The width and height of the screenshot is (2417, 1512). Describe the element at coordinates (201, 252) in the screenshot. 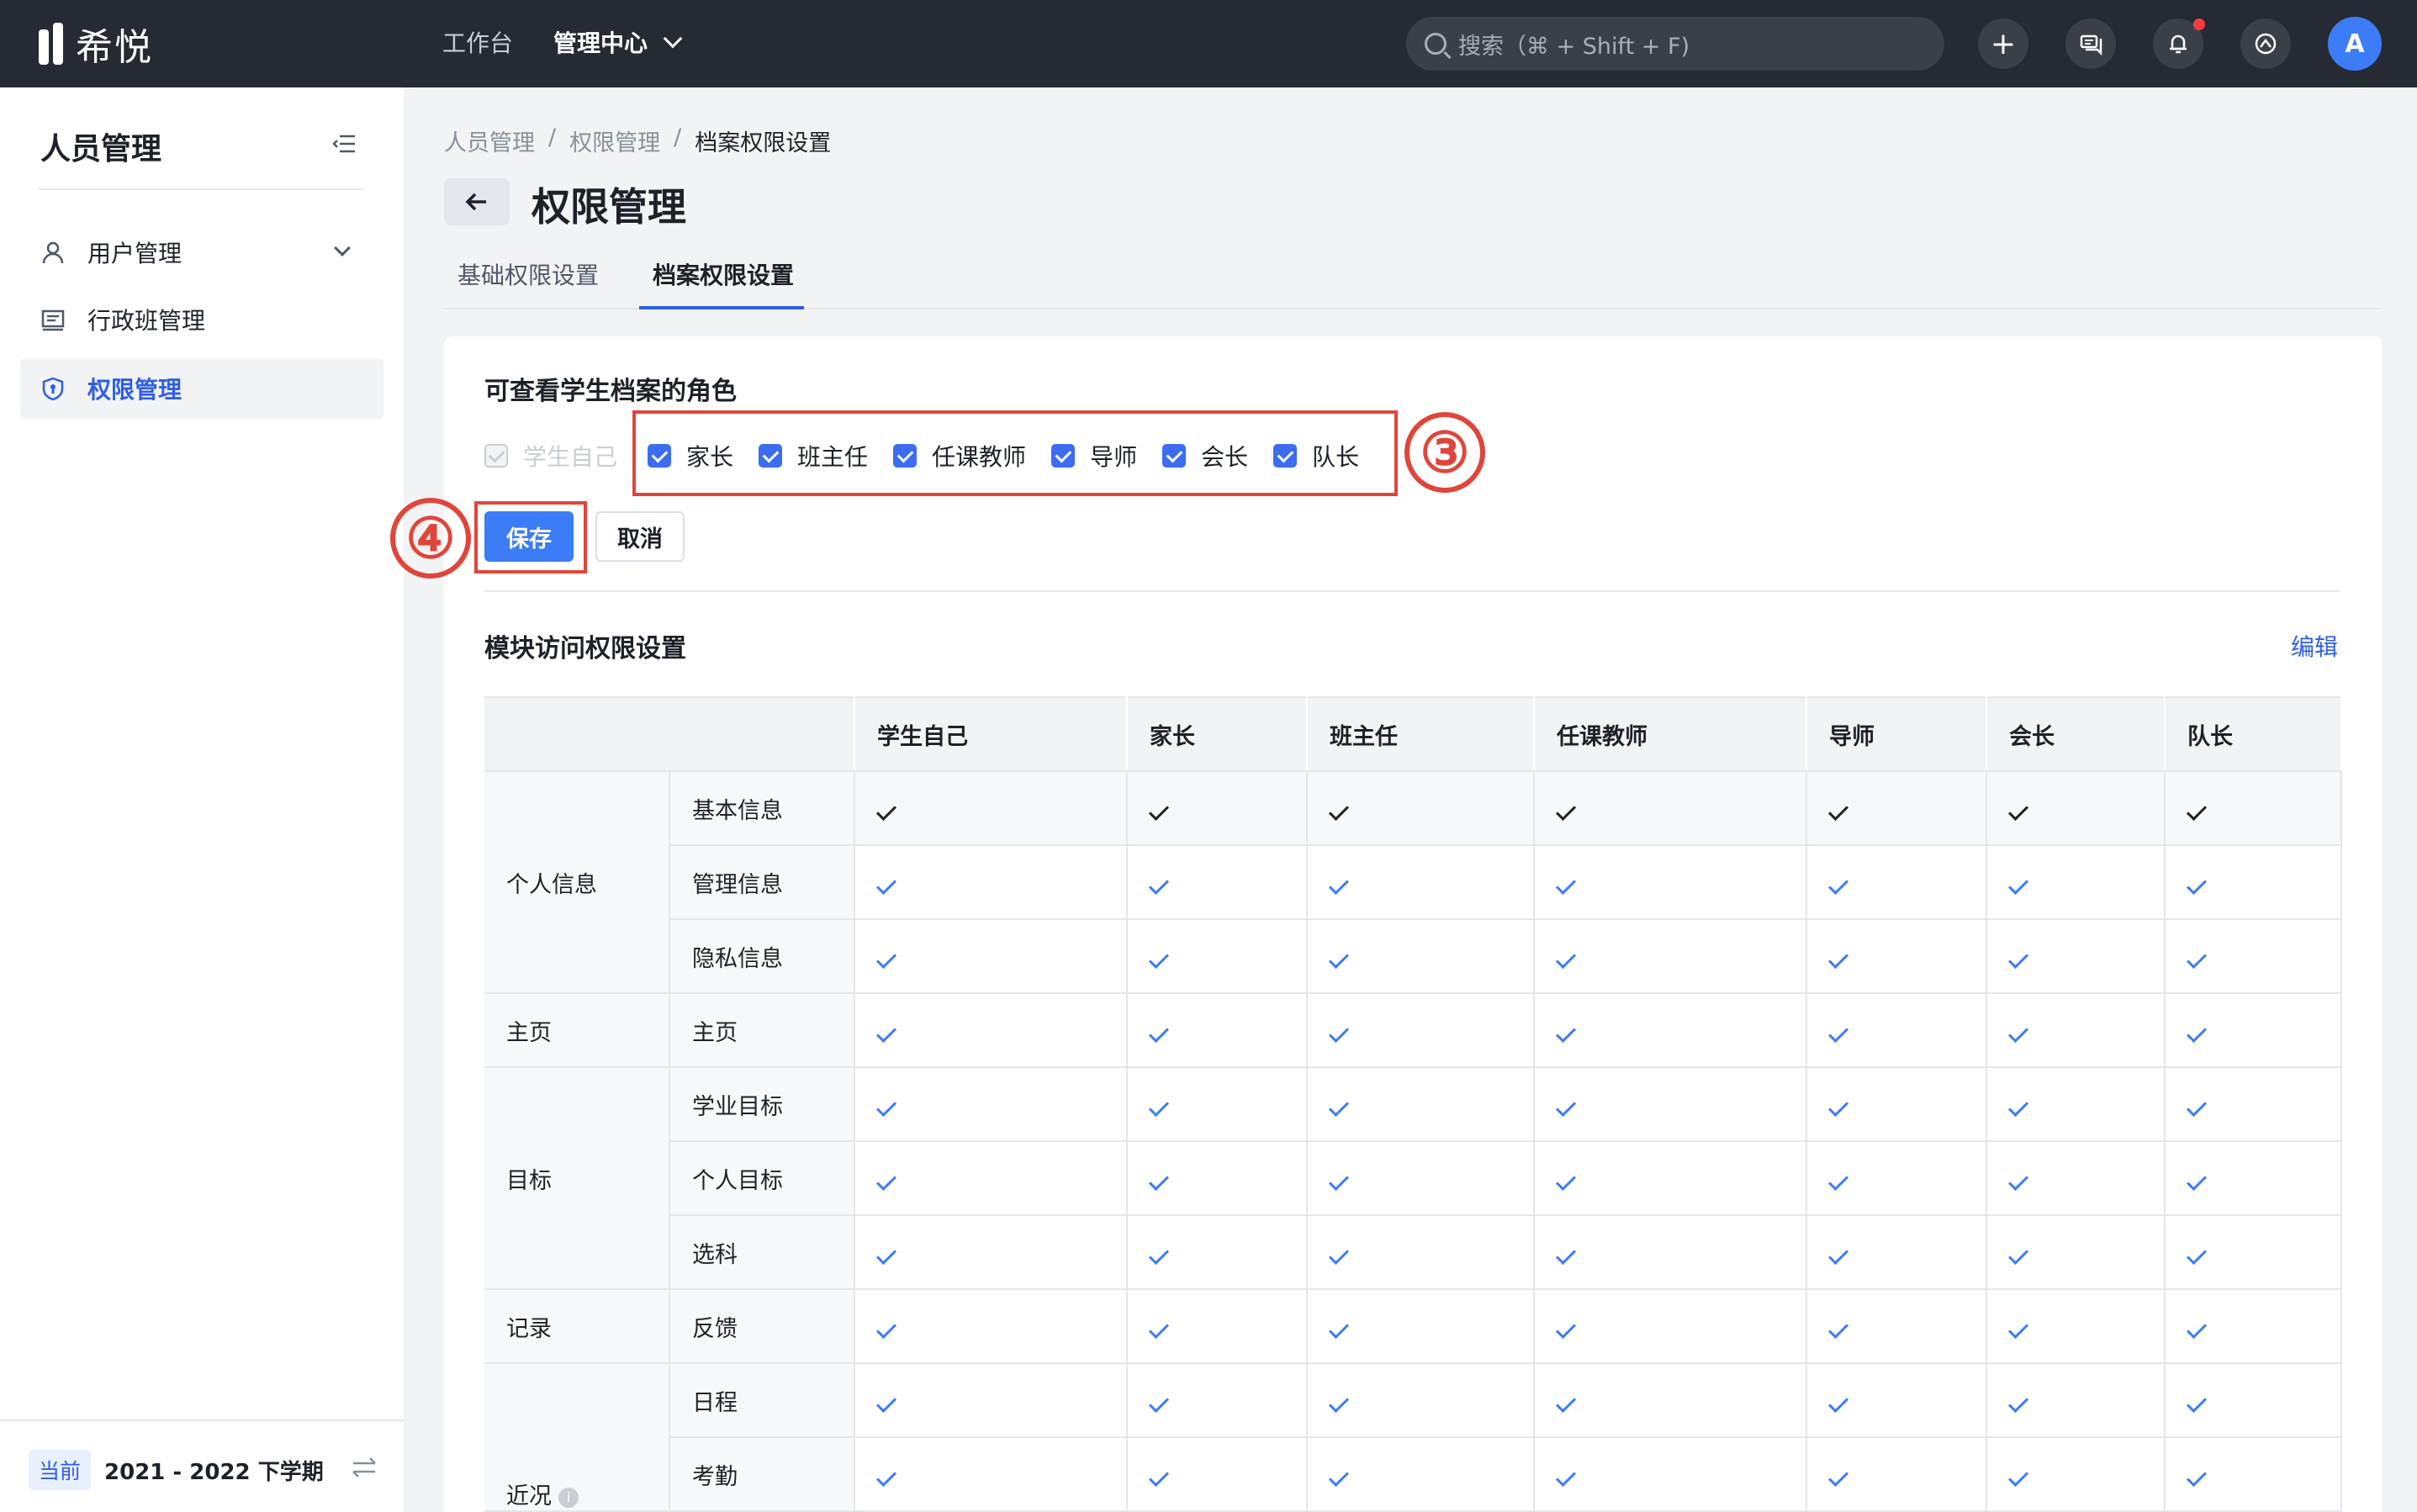

I see `sidebar-item-users: 用户管理` at that location.